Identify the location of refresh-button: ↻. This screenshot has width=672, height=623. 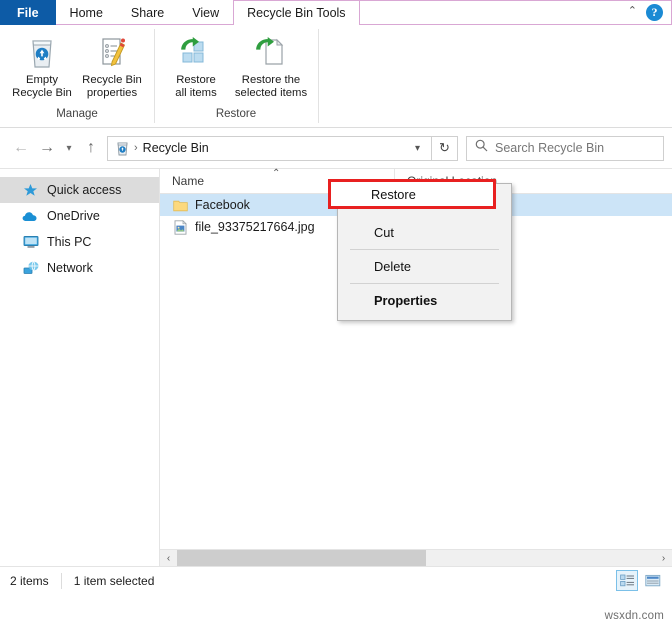
(445, 148).